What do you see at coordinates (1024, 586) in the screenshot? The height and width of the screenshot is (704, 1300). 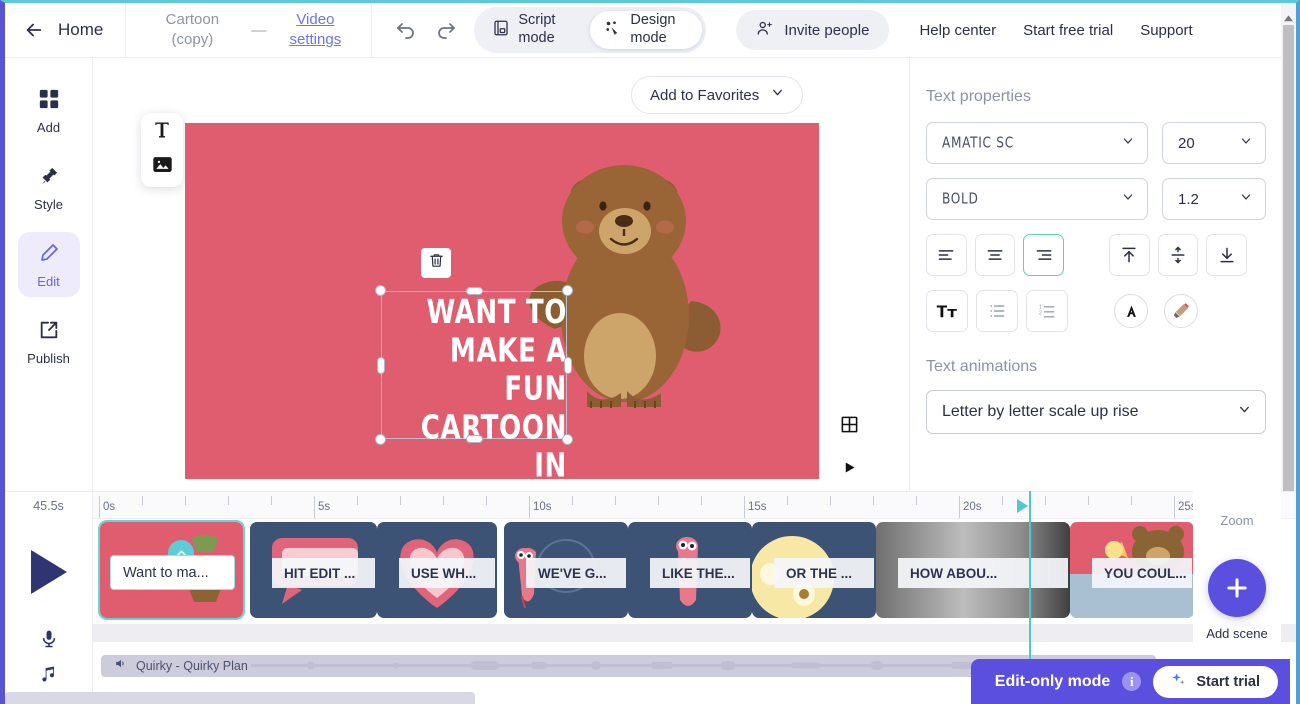 I see `timeline-playhead` at bounding box center [1024, 586].